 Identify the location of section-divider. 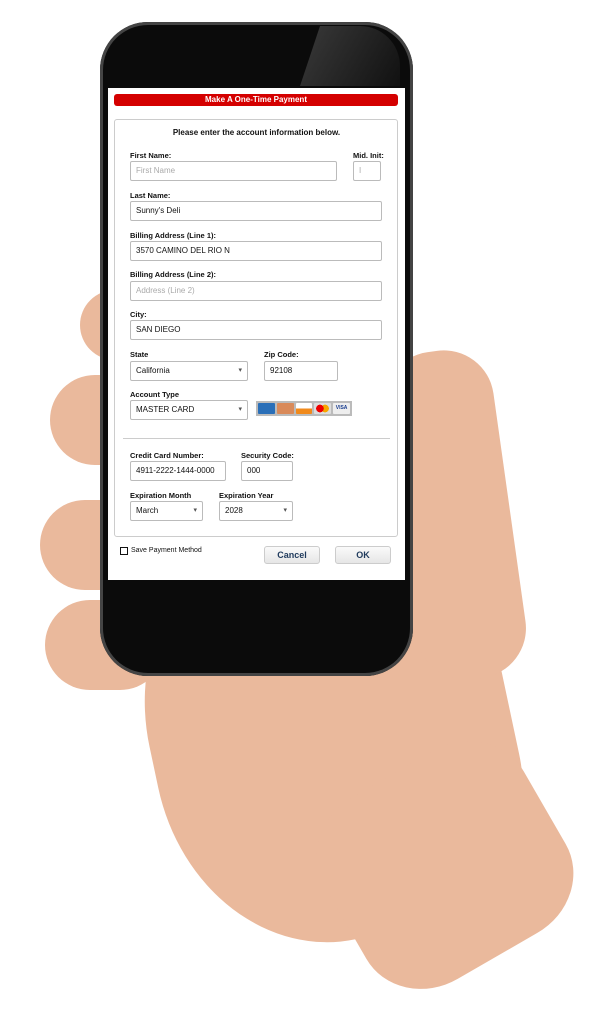
(256, 438).